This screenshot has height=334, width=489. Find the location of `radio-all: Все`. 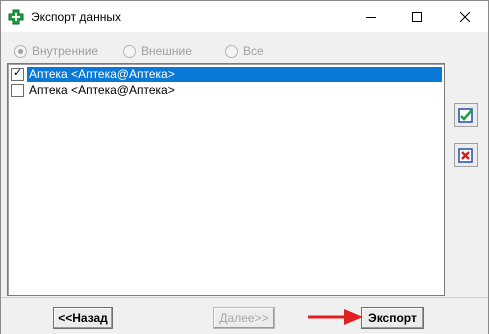

radio-all: Все is located at coordinates (244, 51).